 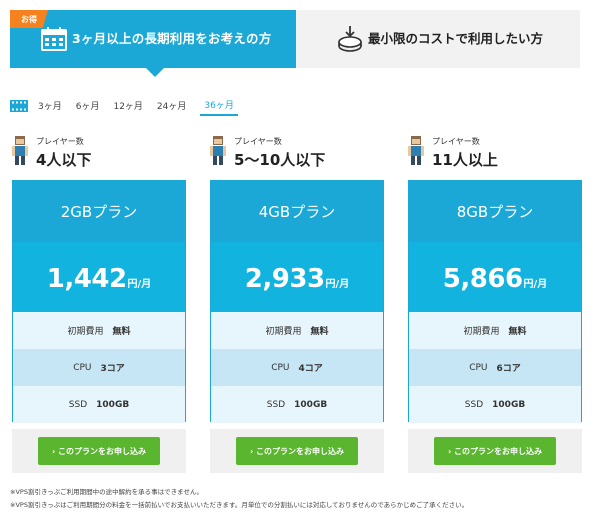 I want to click on price-value: 5,866, so click(x=482, y=279).